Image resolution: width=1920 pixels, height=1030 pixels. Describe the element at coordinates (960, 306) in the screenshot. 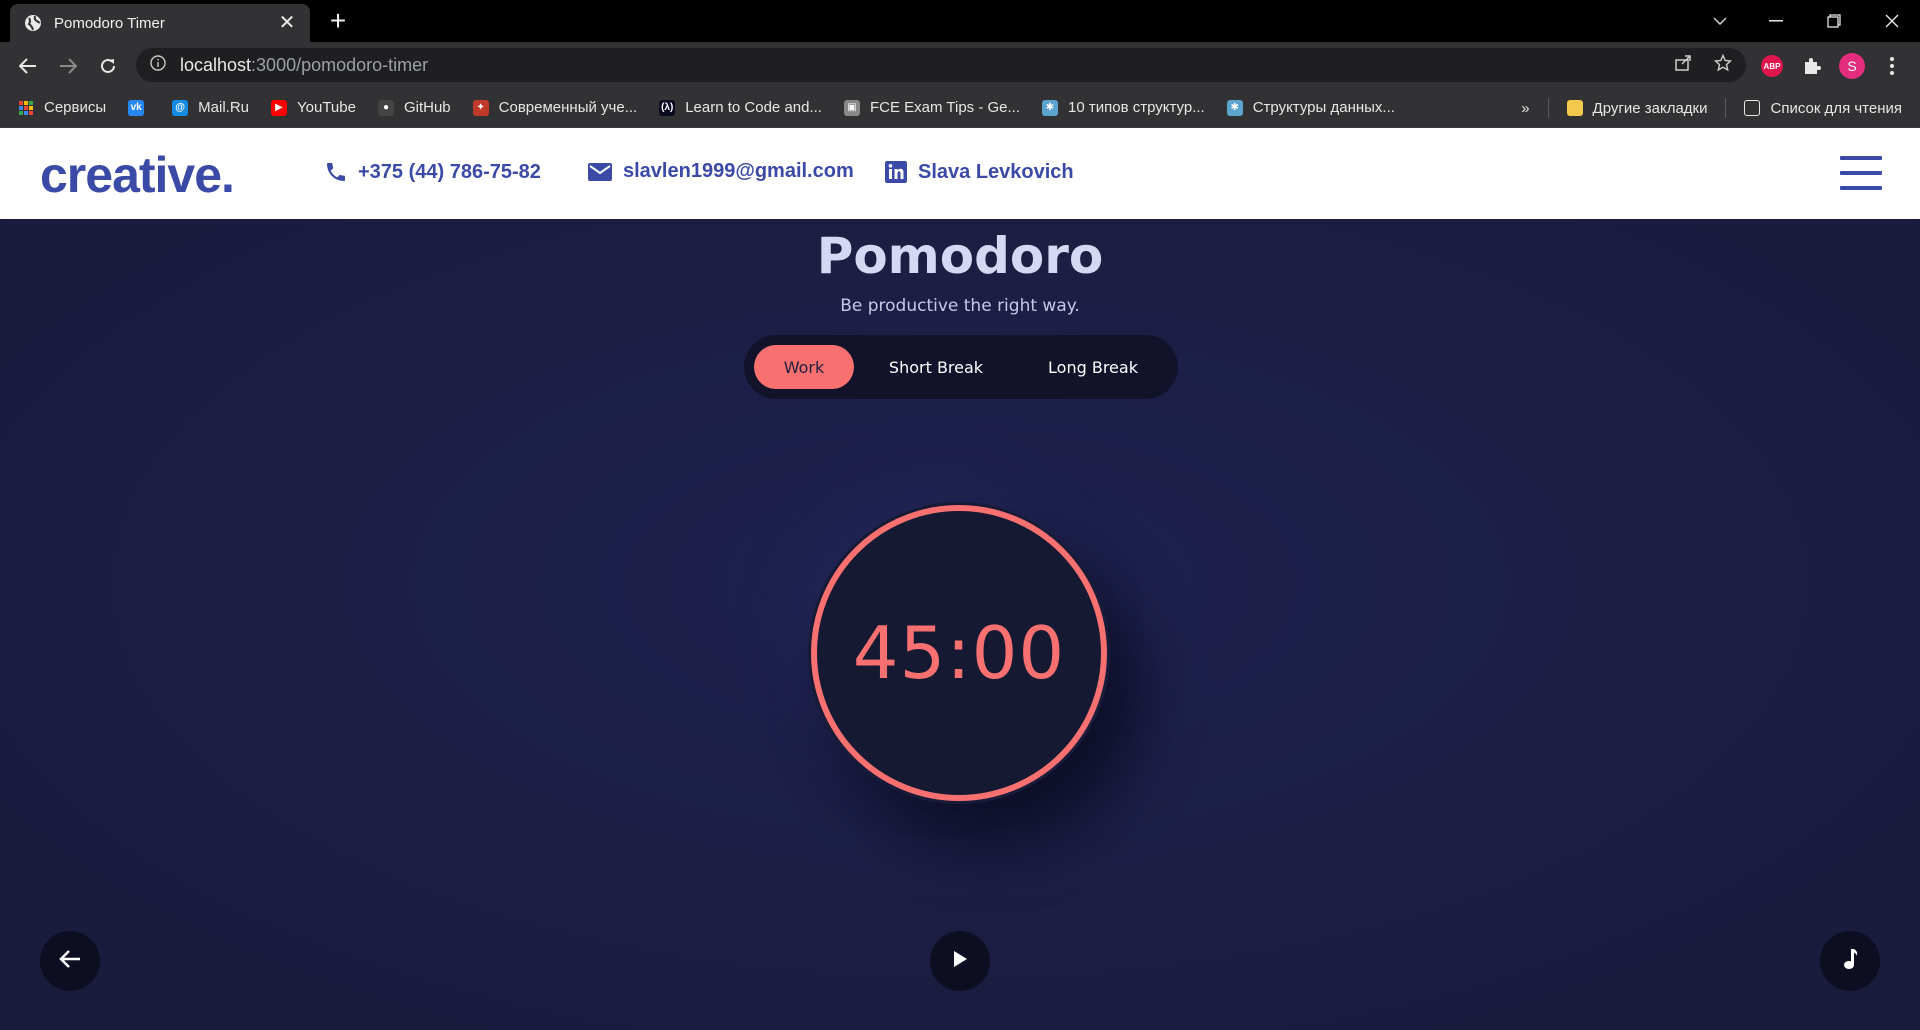

I see `page-subtitle: Be productive the right way.` at that location.